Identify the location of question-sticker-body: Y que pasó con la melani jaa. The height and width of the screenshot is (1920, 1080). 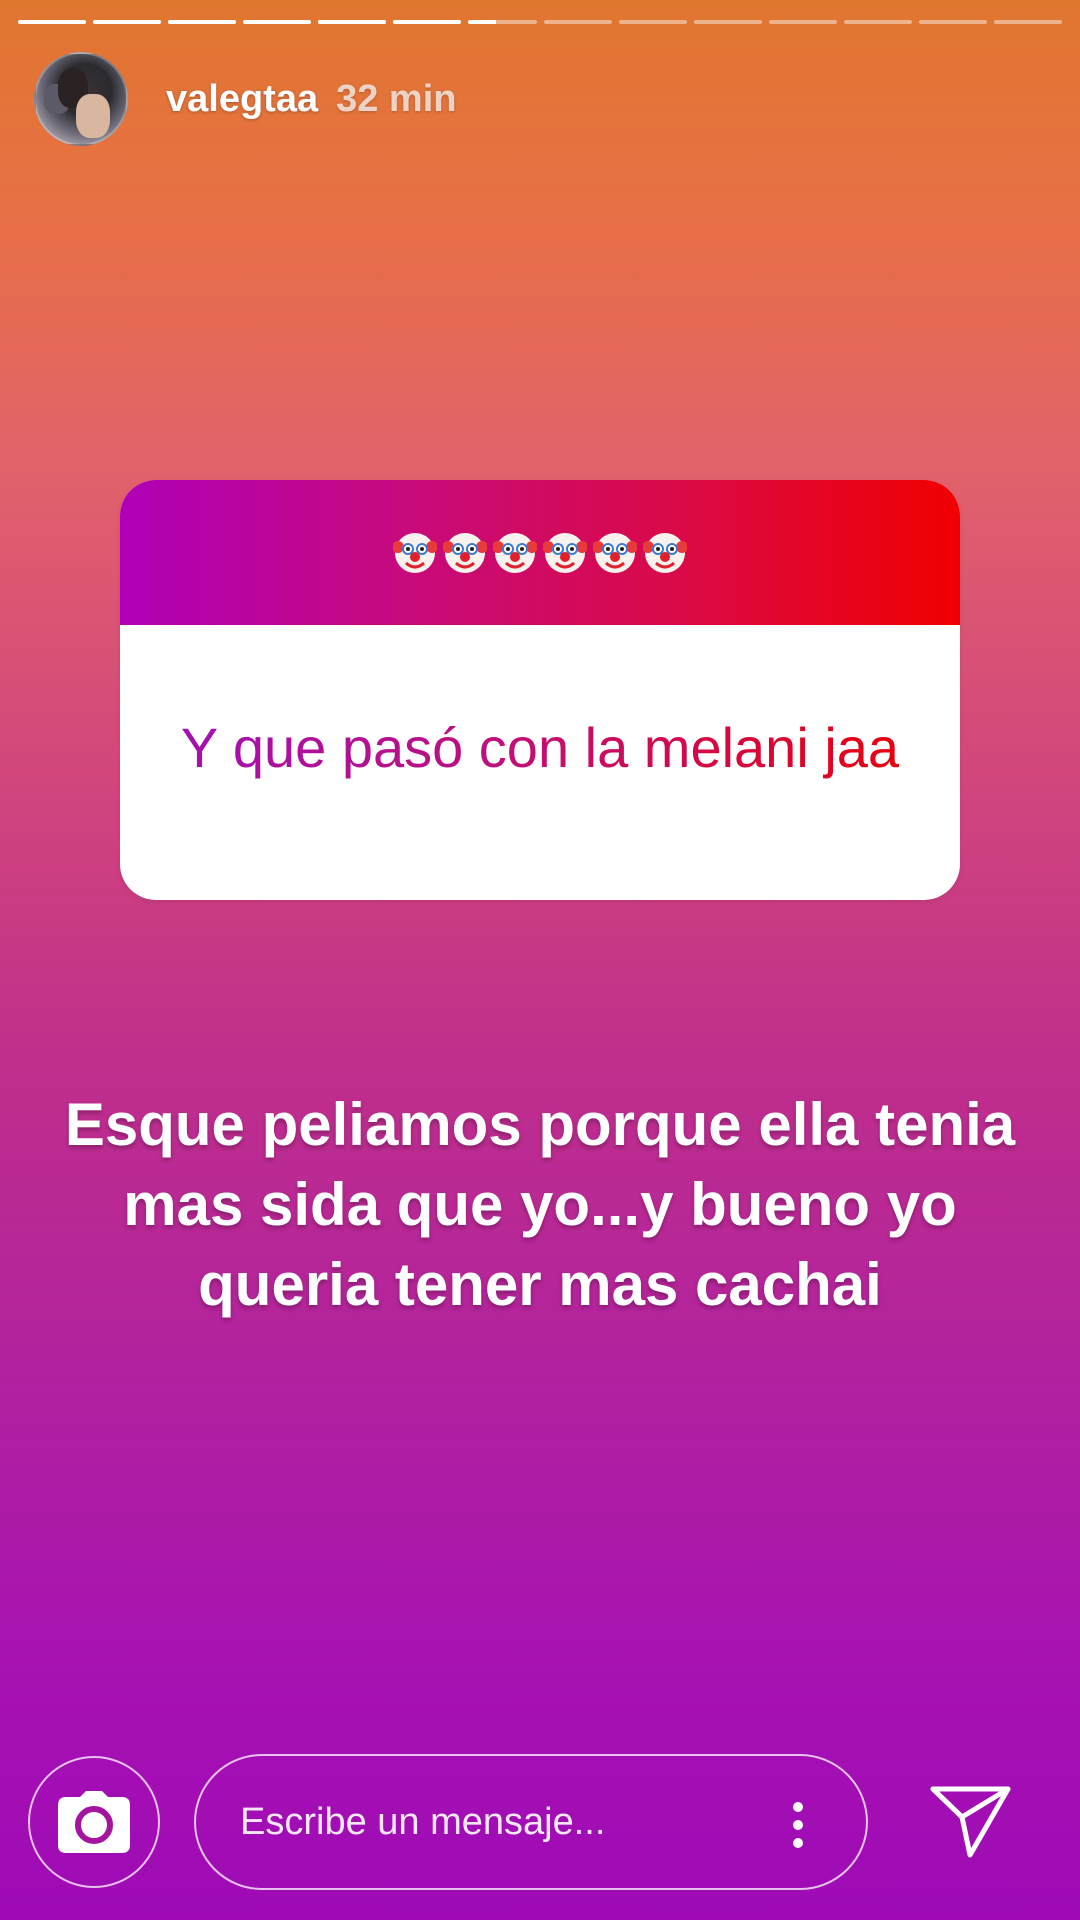
(540, 762).